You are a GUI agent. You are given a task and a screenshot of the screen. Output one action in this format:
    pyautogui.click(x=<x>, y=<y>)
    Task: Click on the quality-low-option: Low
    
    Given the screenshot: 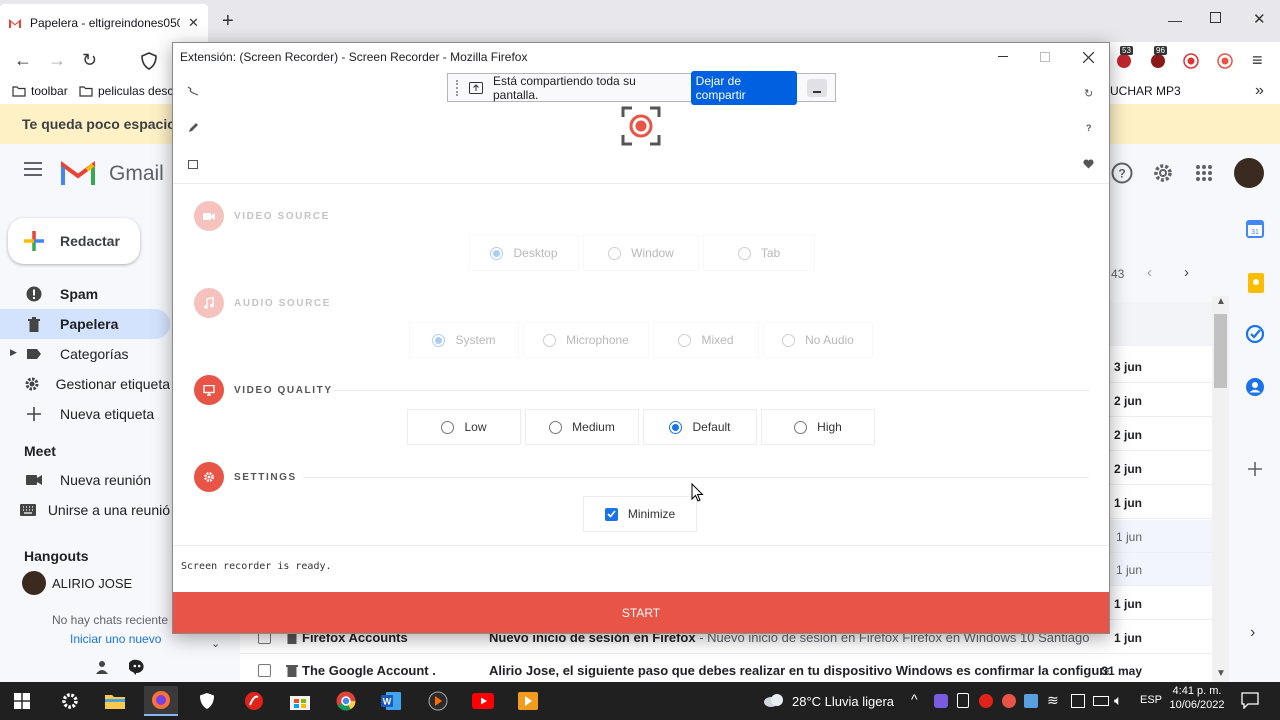 What is the action you would take?
    pyautogui.click(x=464, y=427)
    